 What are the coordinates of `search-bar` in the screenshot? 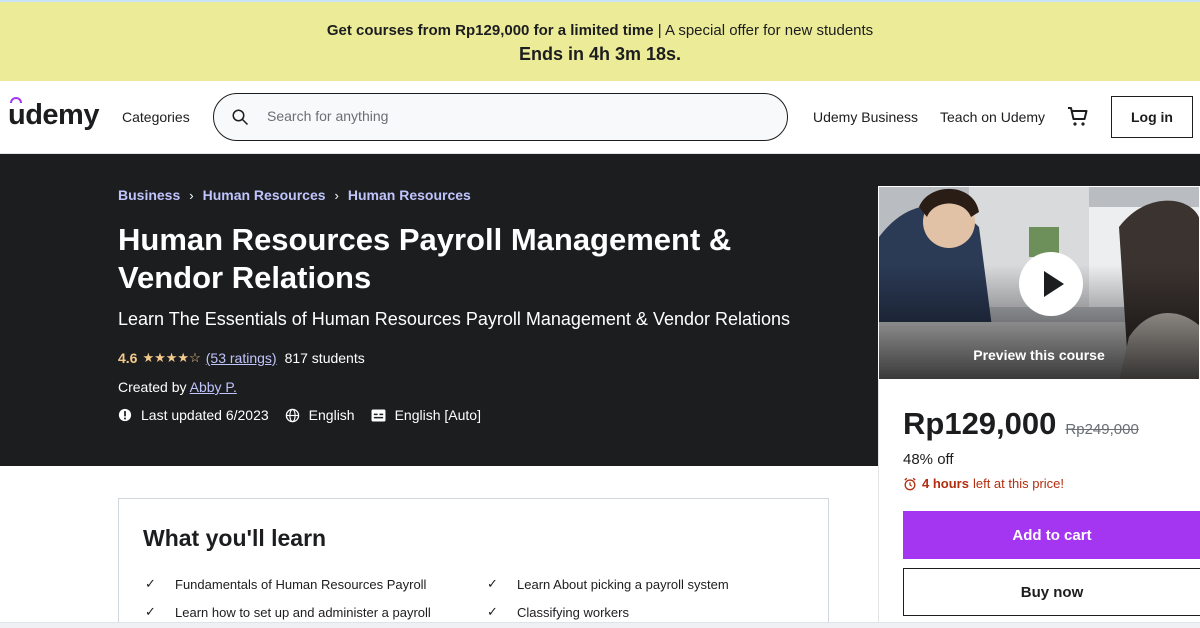 It's located at (500, 117).